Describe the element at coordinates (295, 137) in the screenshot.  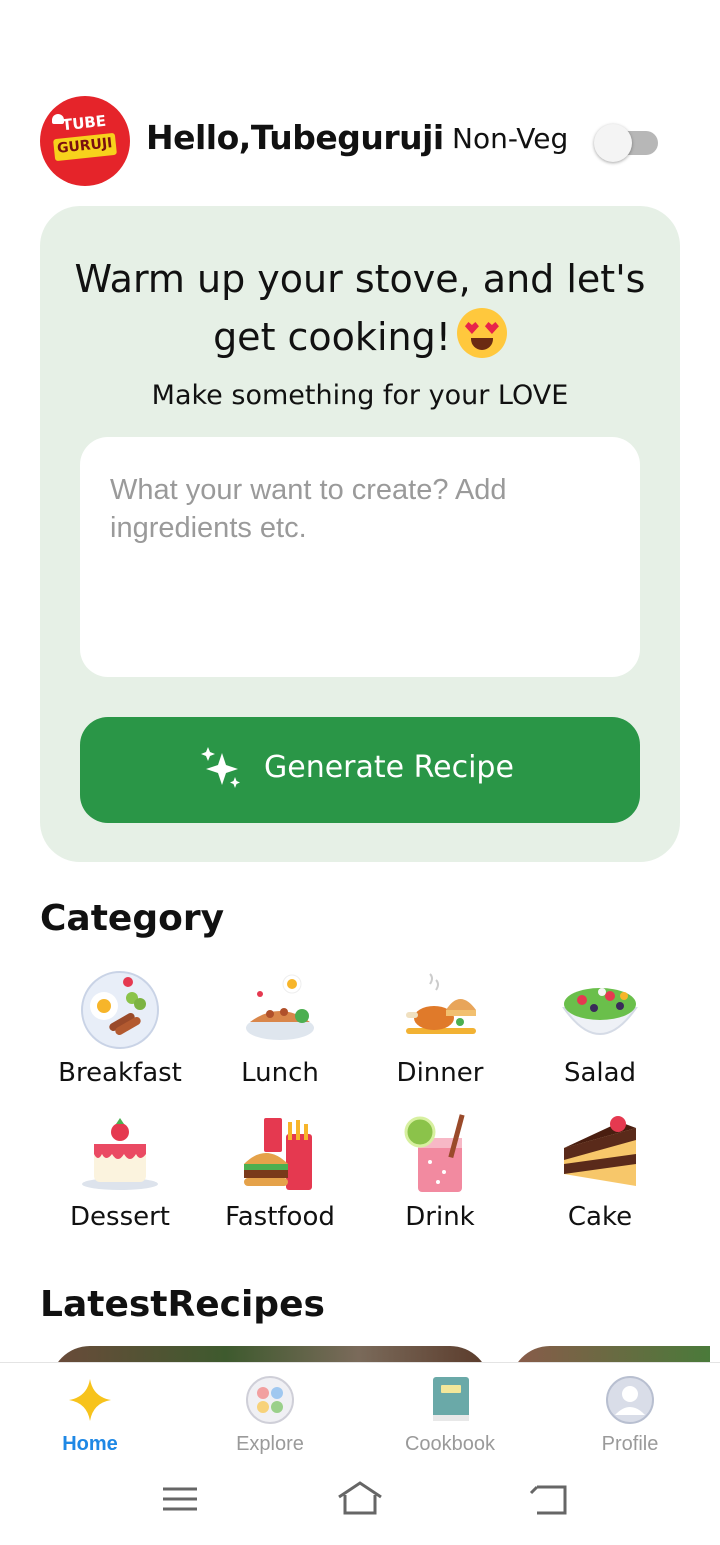
I see `greeting: Hello,Tubeguruji` at that location.